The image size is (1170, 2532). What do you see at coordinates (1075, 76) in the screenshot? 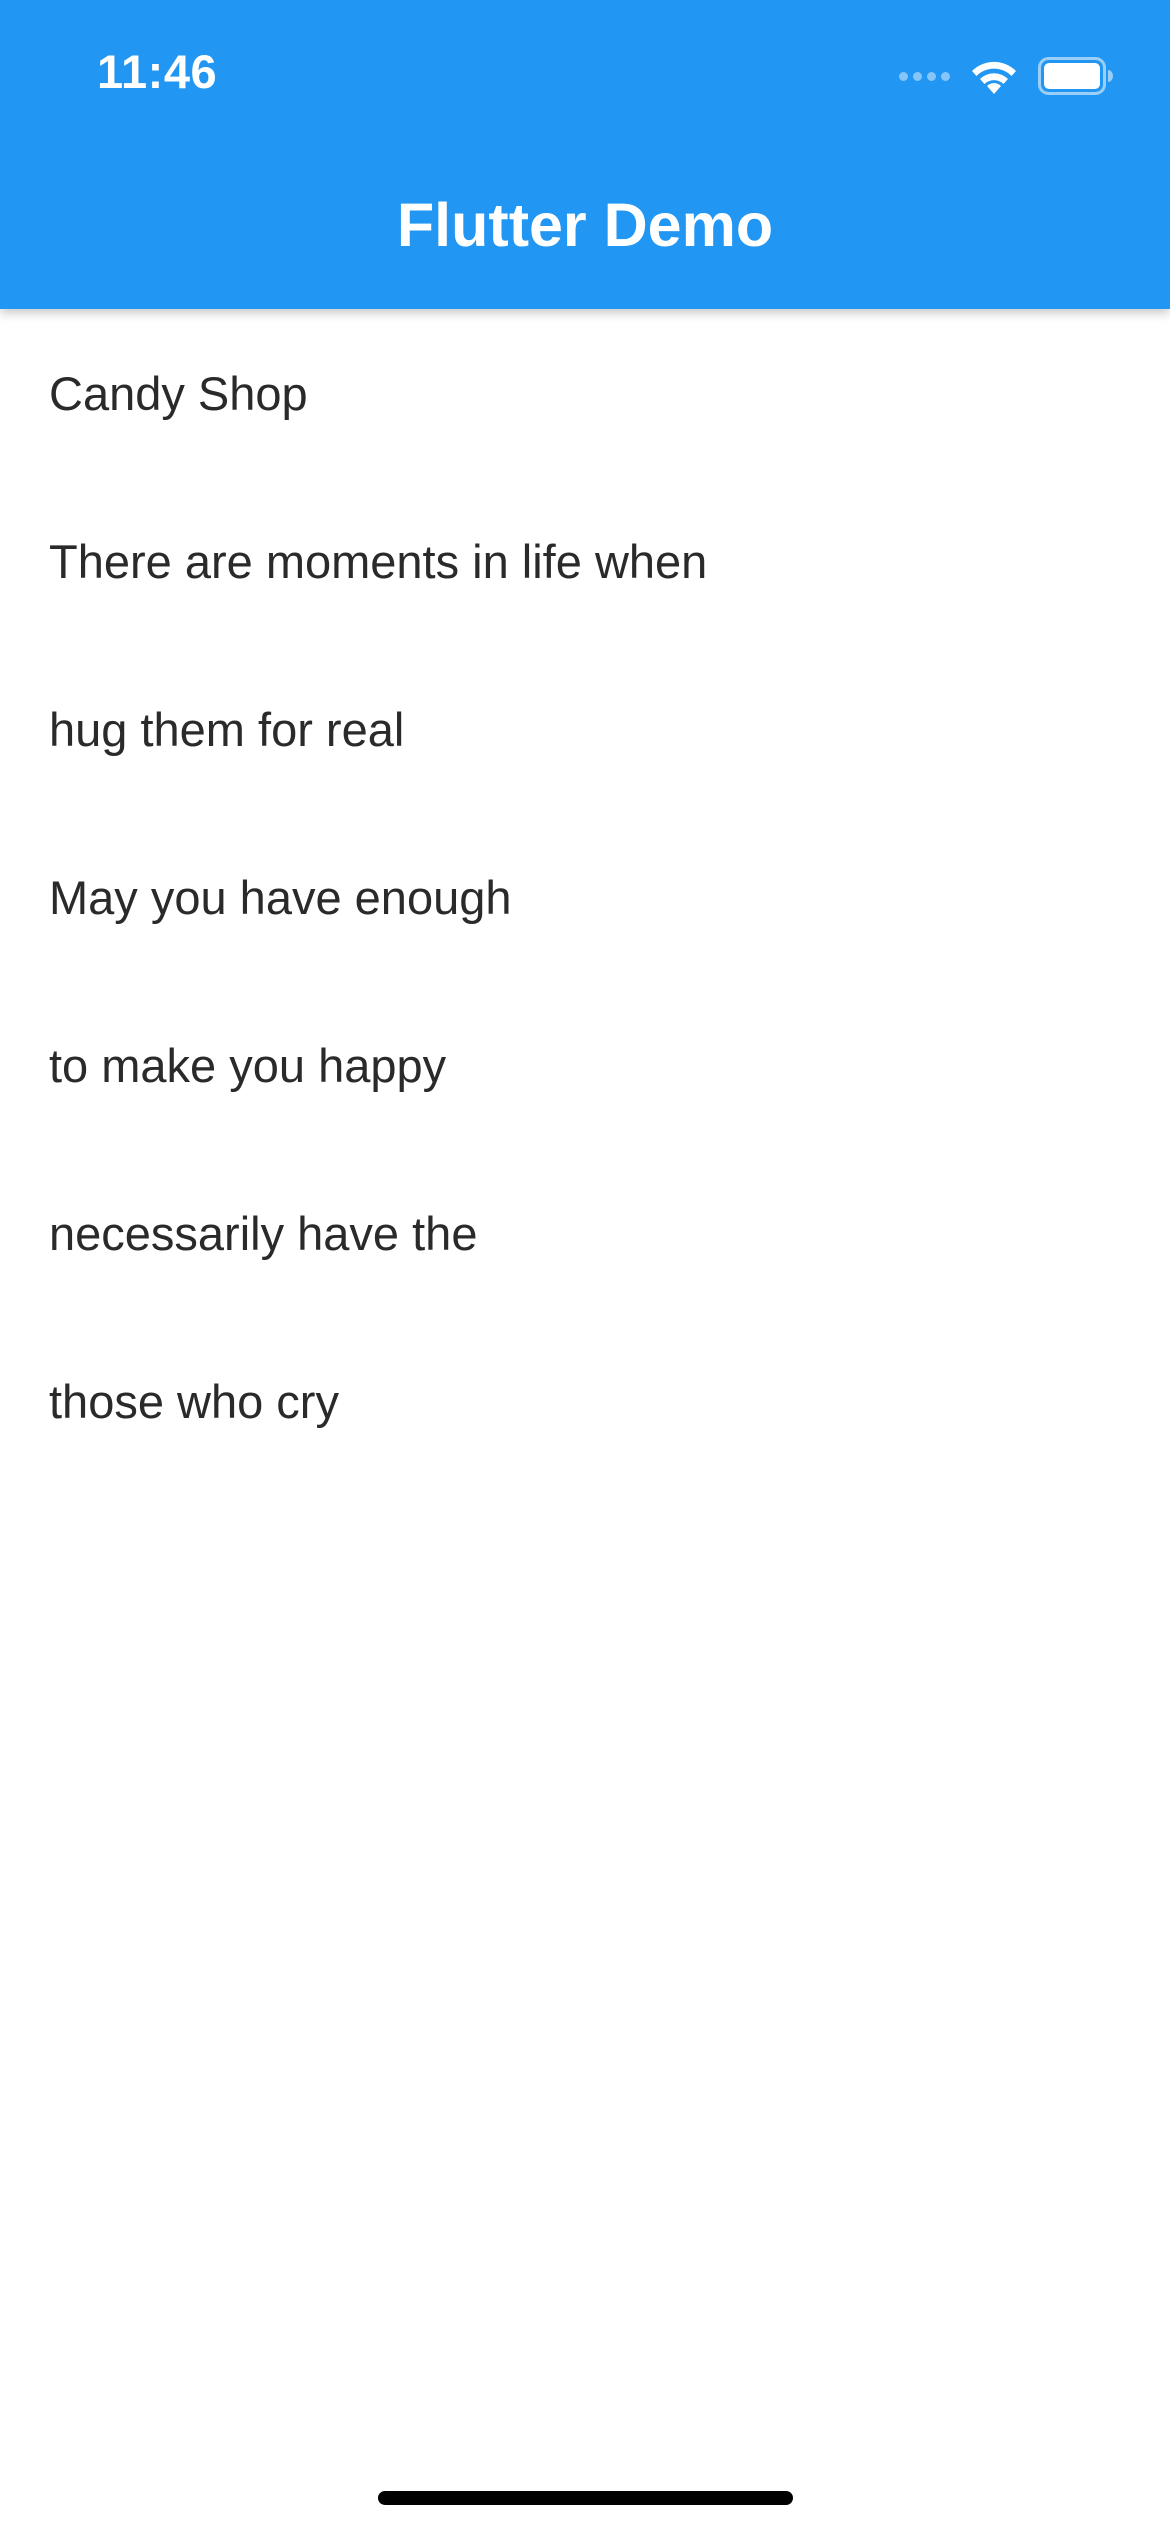
I see `battery-icon` at bounding box center [1075, 76].